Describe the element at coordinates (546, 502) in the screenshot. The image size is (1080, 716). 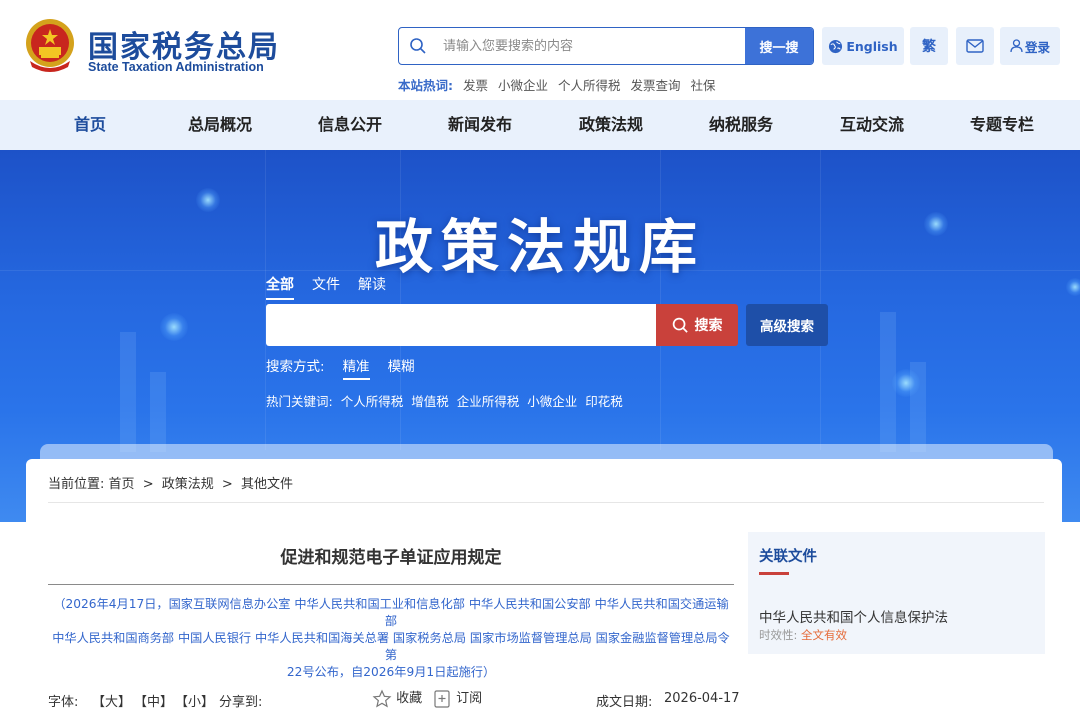
I see `breadcrumb-divider` at that location.